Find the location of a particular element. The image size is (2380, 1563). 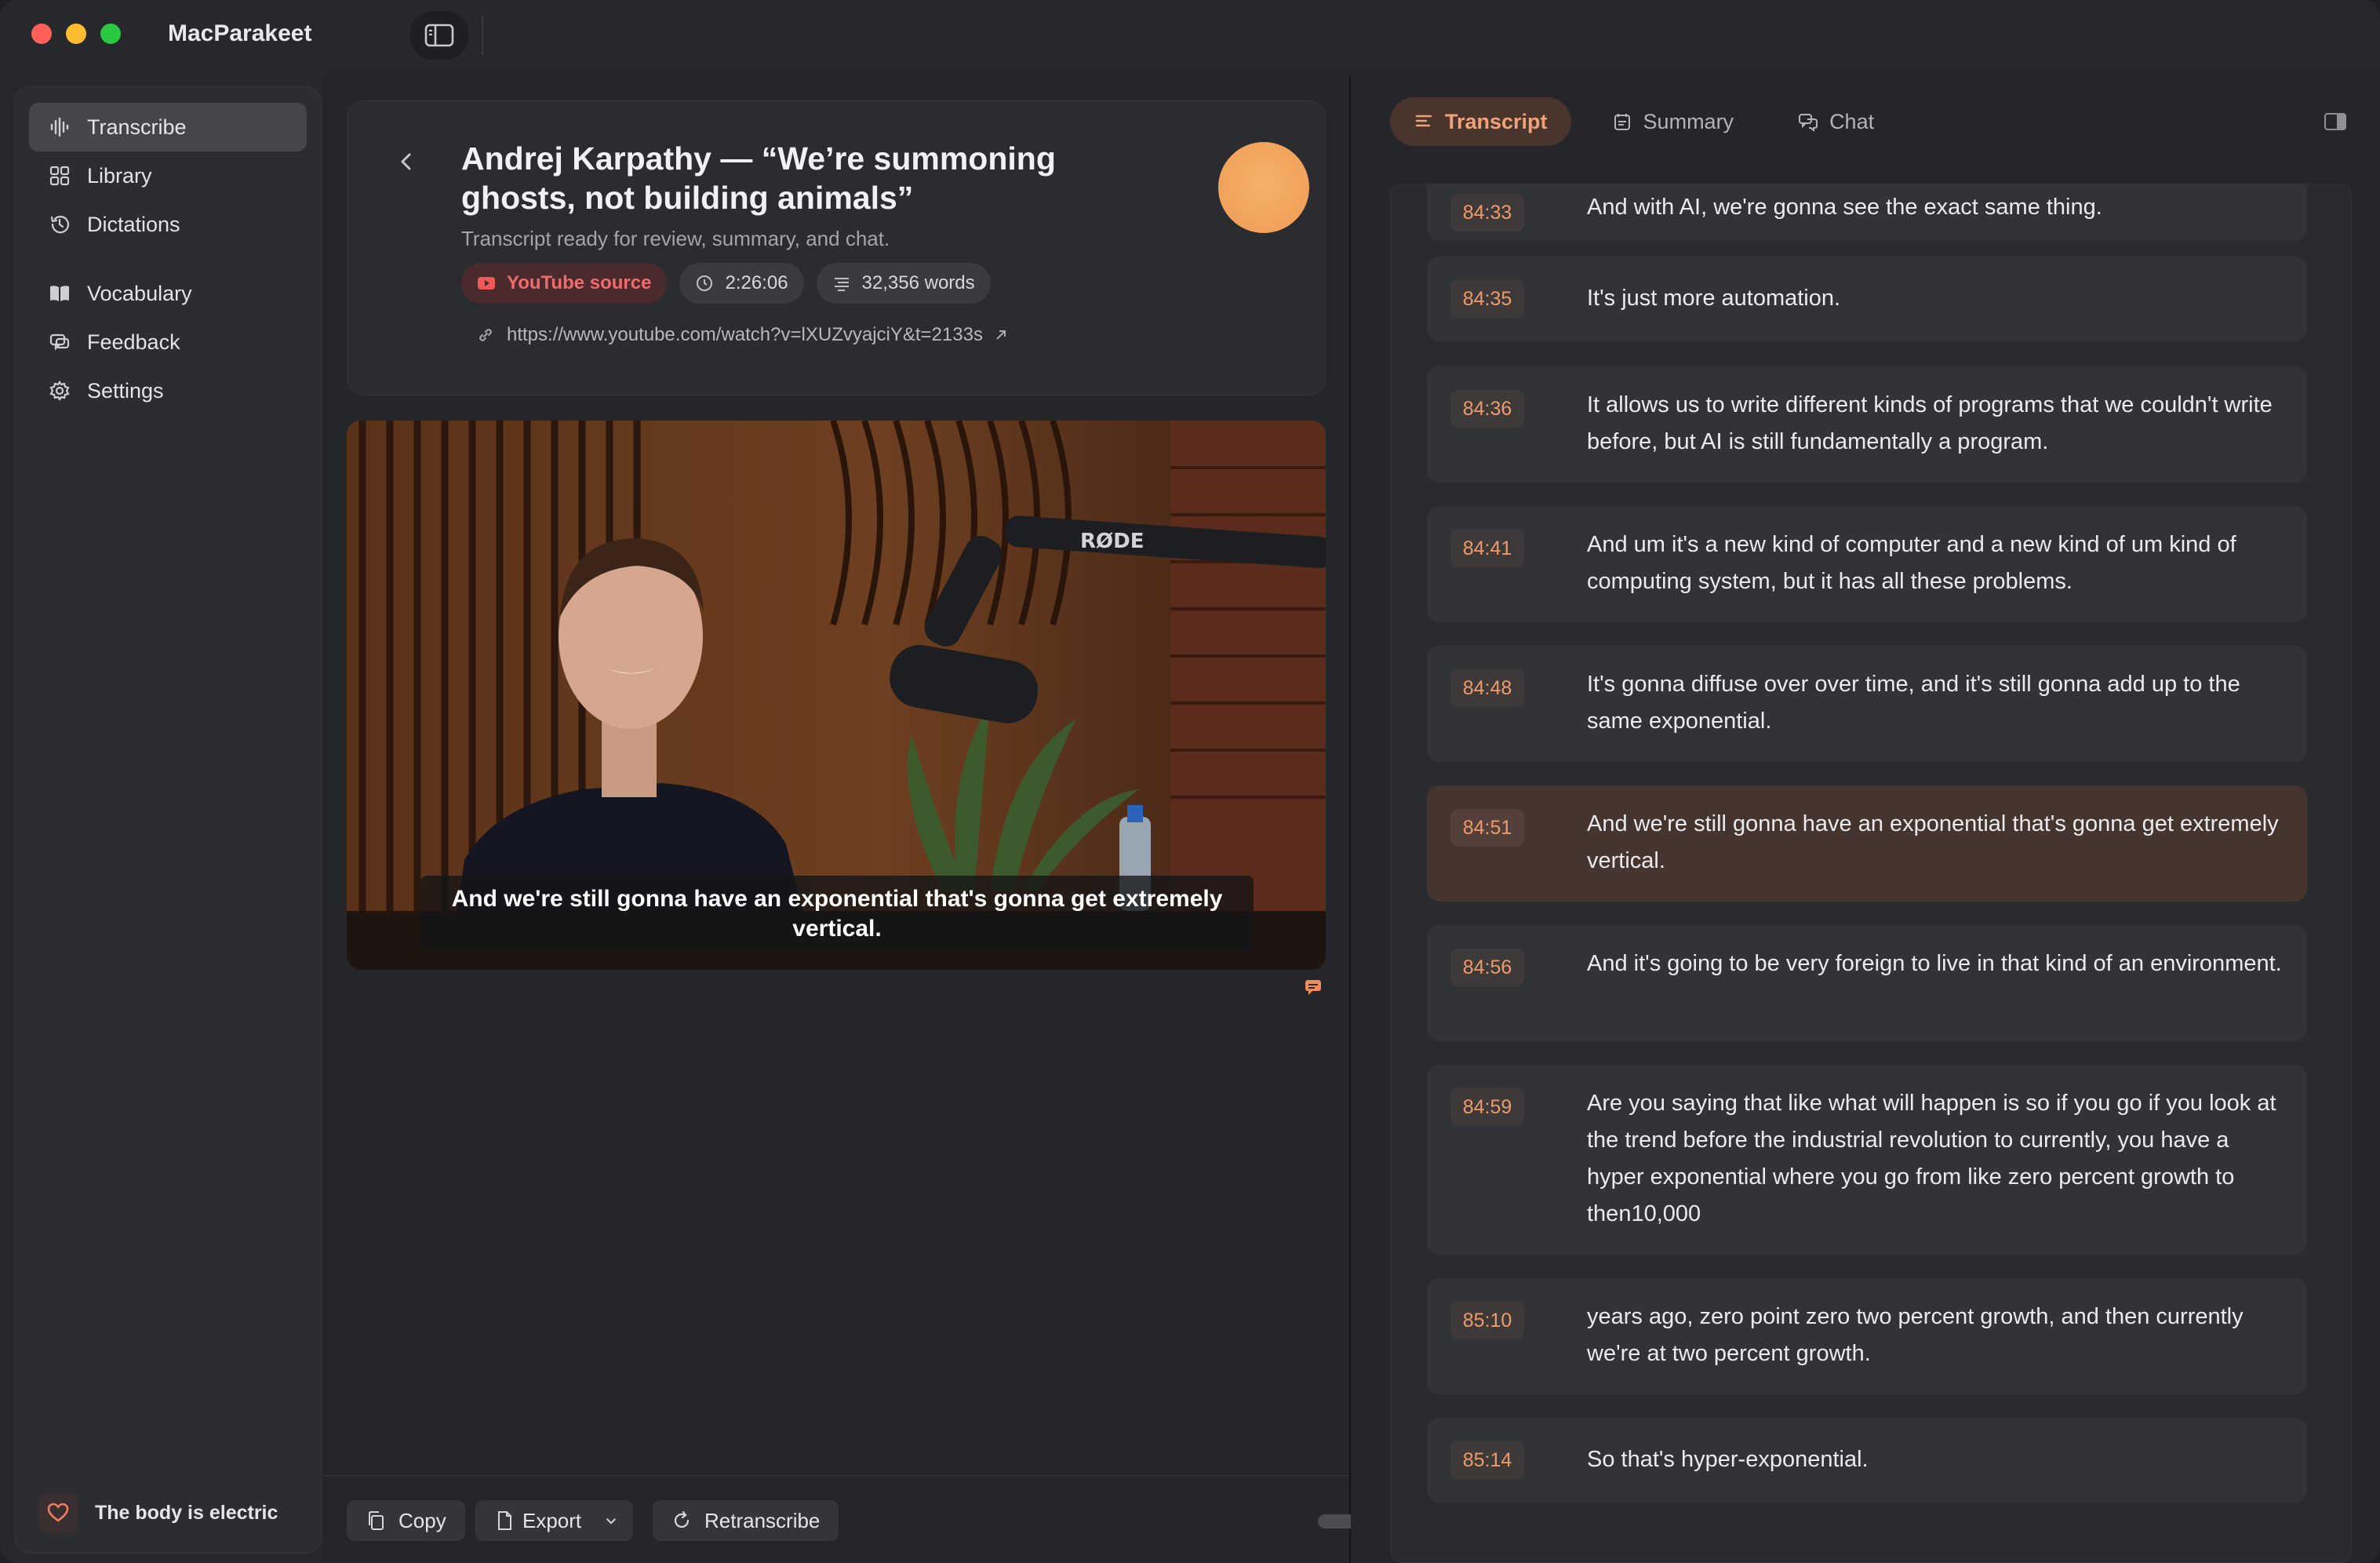

segment-timestamp: 84:35 is located at coordinates (1487, 299).